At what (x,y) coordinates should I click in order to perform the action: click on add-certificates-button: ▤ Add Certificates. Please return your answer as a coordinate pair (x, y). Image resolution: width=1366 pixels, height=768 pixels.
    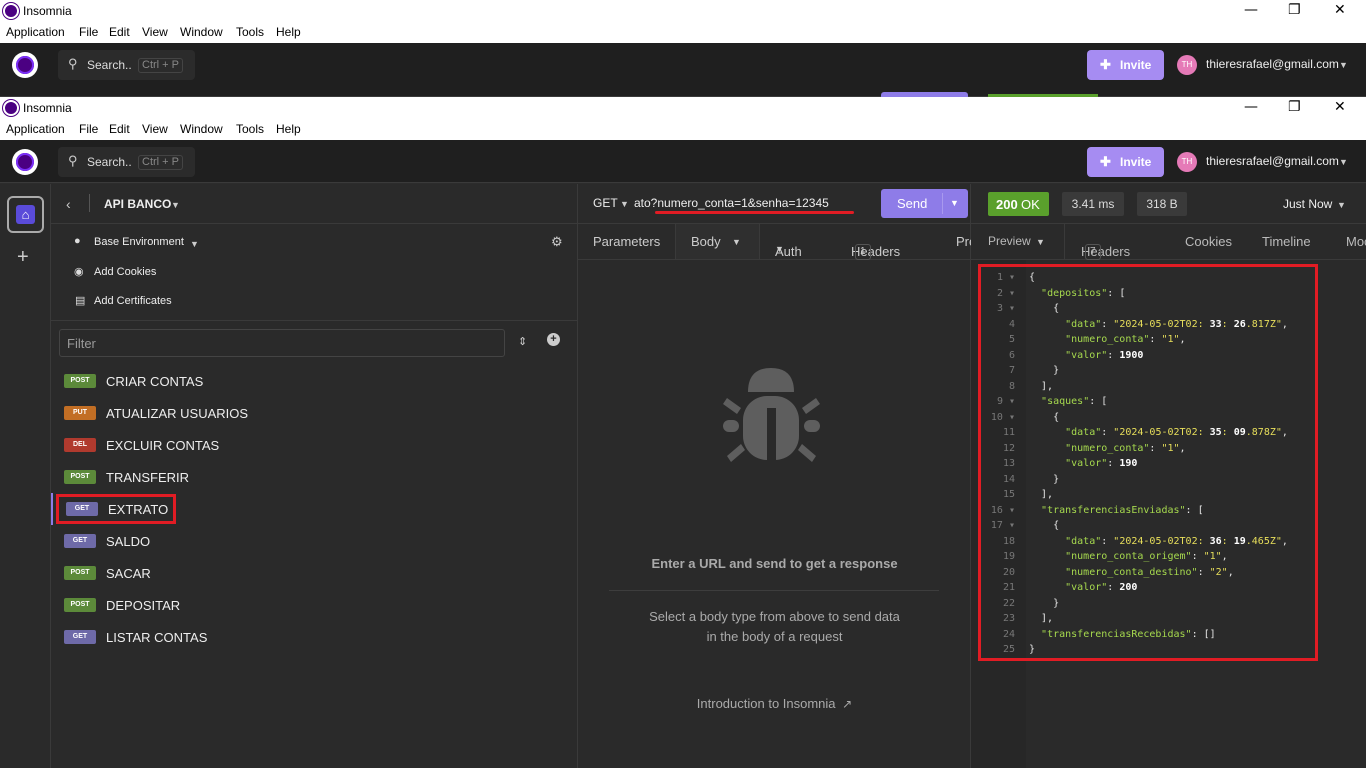
    Looking at the image, I should click on (314, 306).